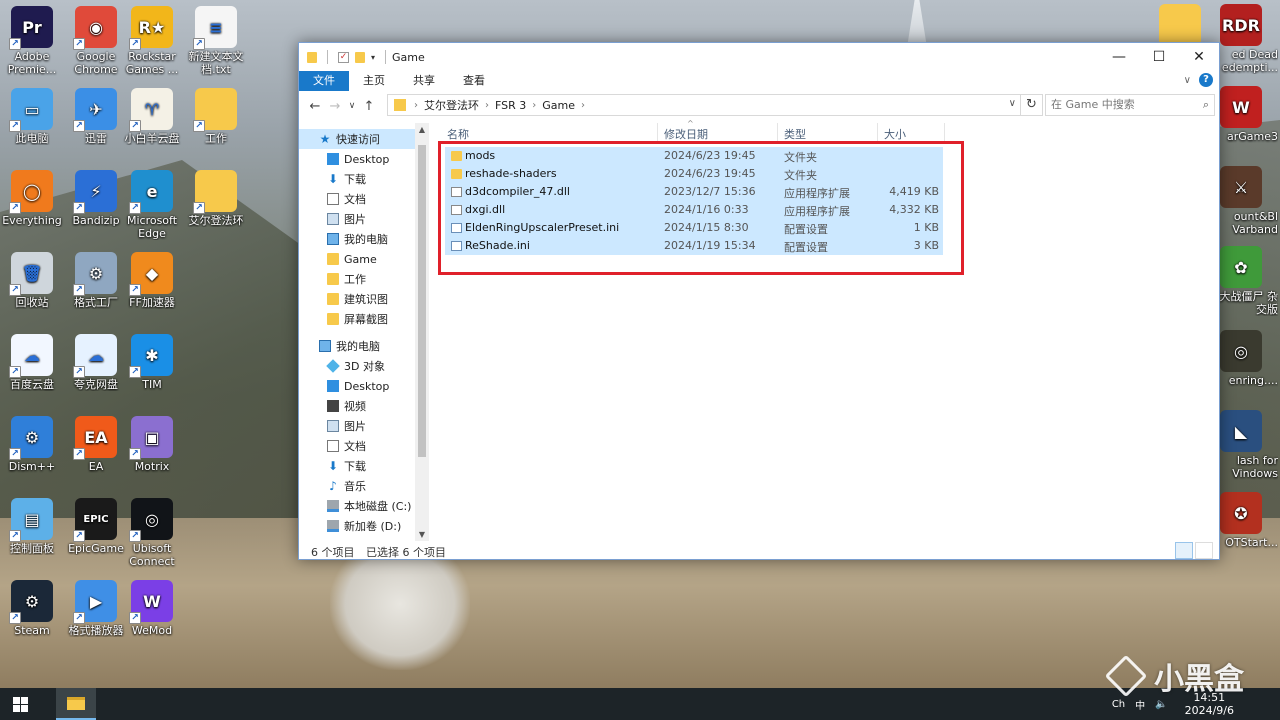  What do you see at coordinates (152, 533) in the screenshot?
I see `desktop-shortcut: ◎ ↗ Ubisoft Connect` at bounding box center [152, 533].